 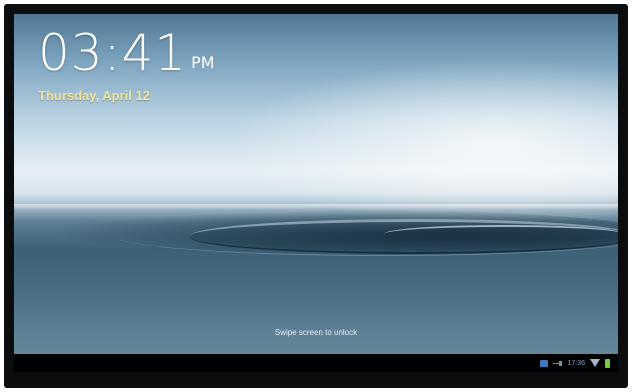 I want to click on clock-time: 03:41, so click(x=113, y=53).